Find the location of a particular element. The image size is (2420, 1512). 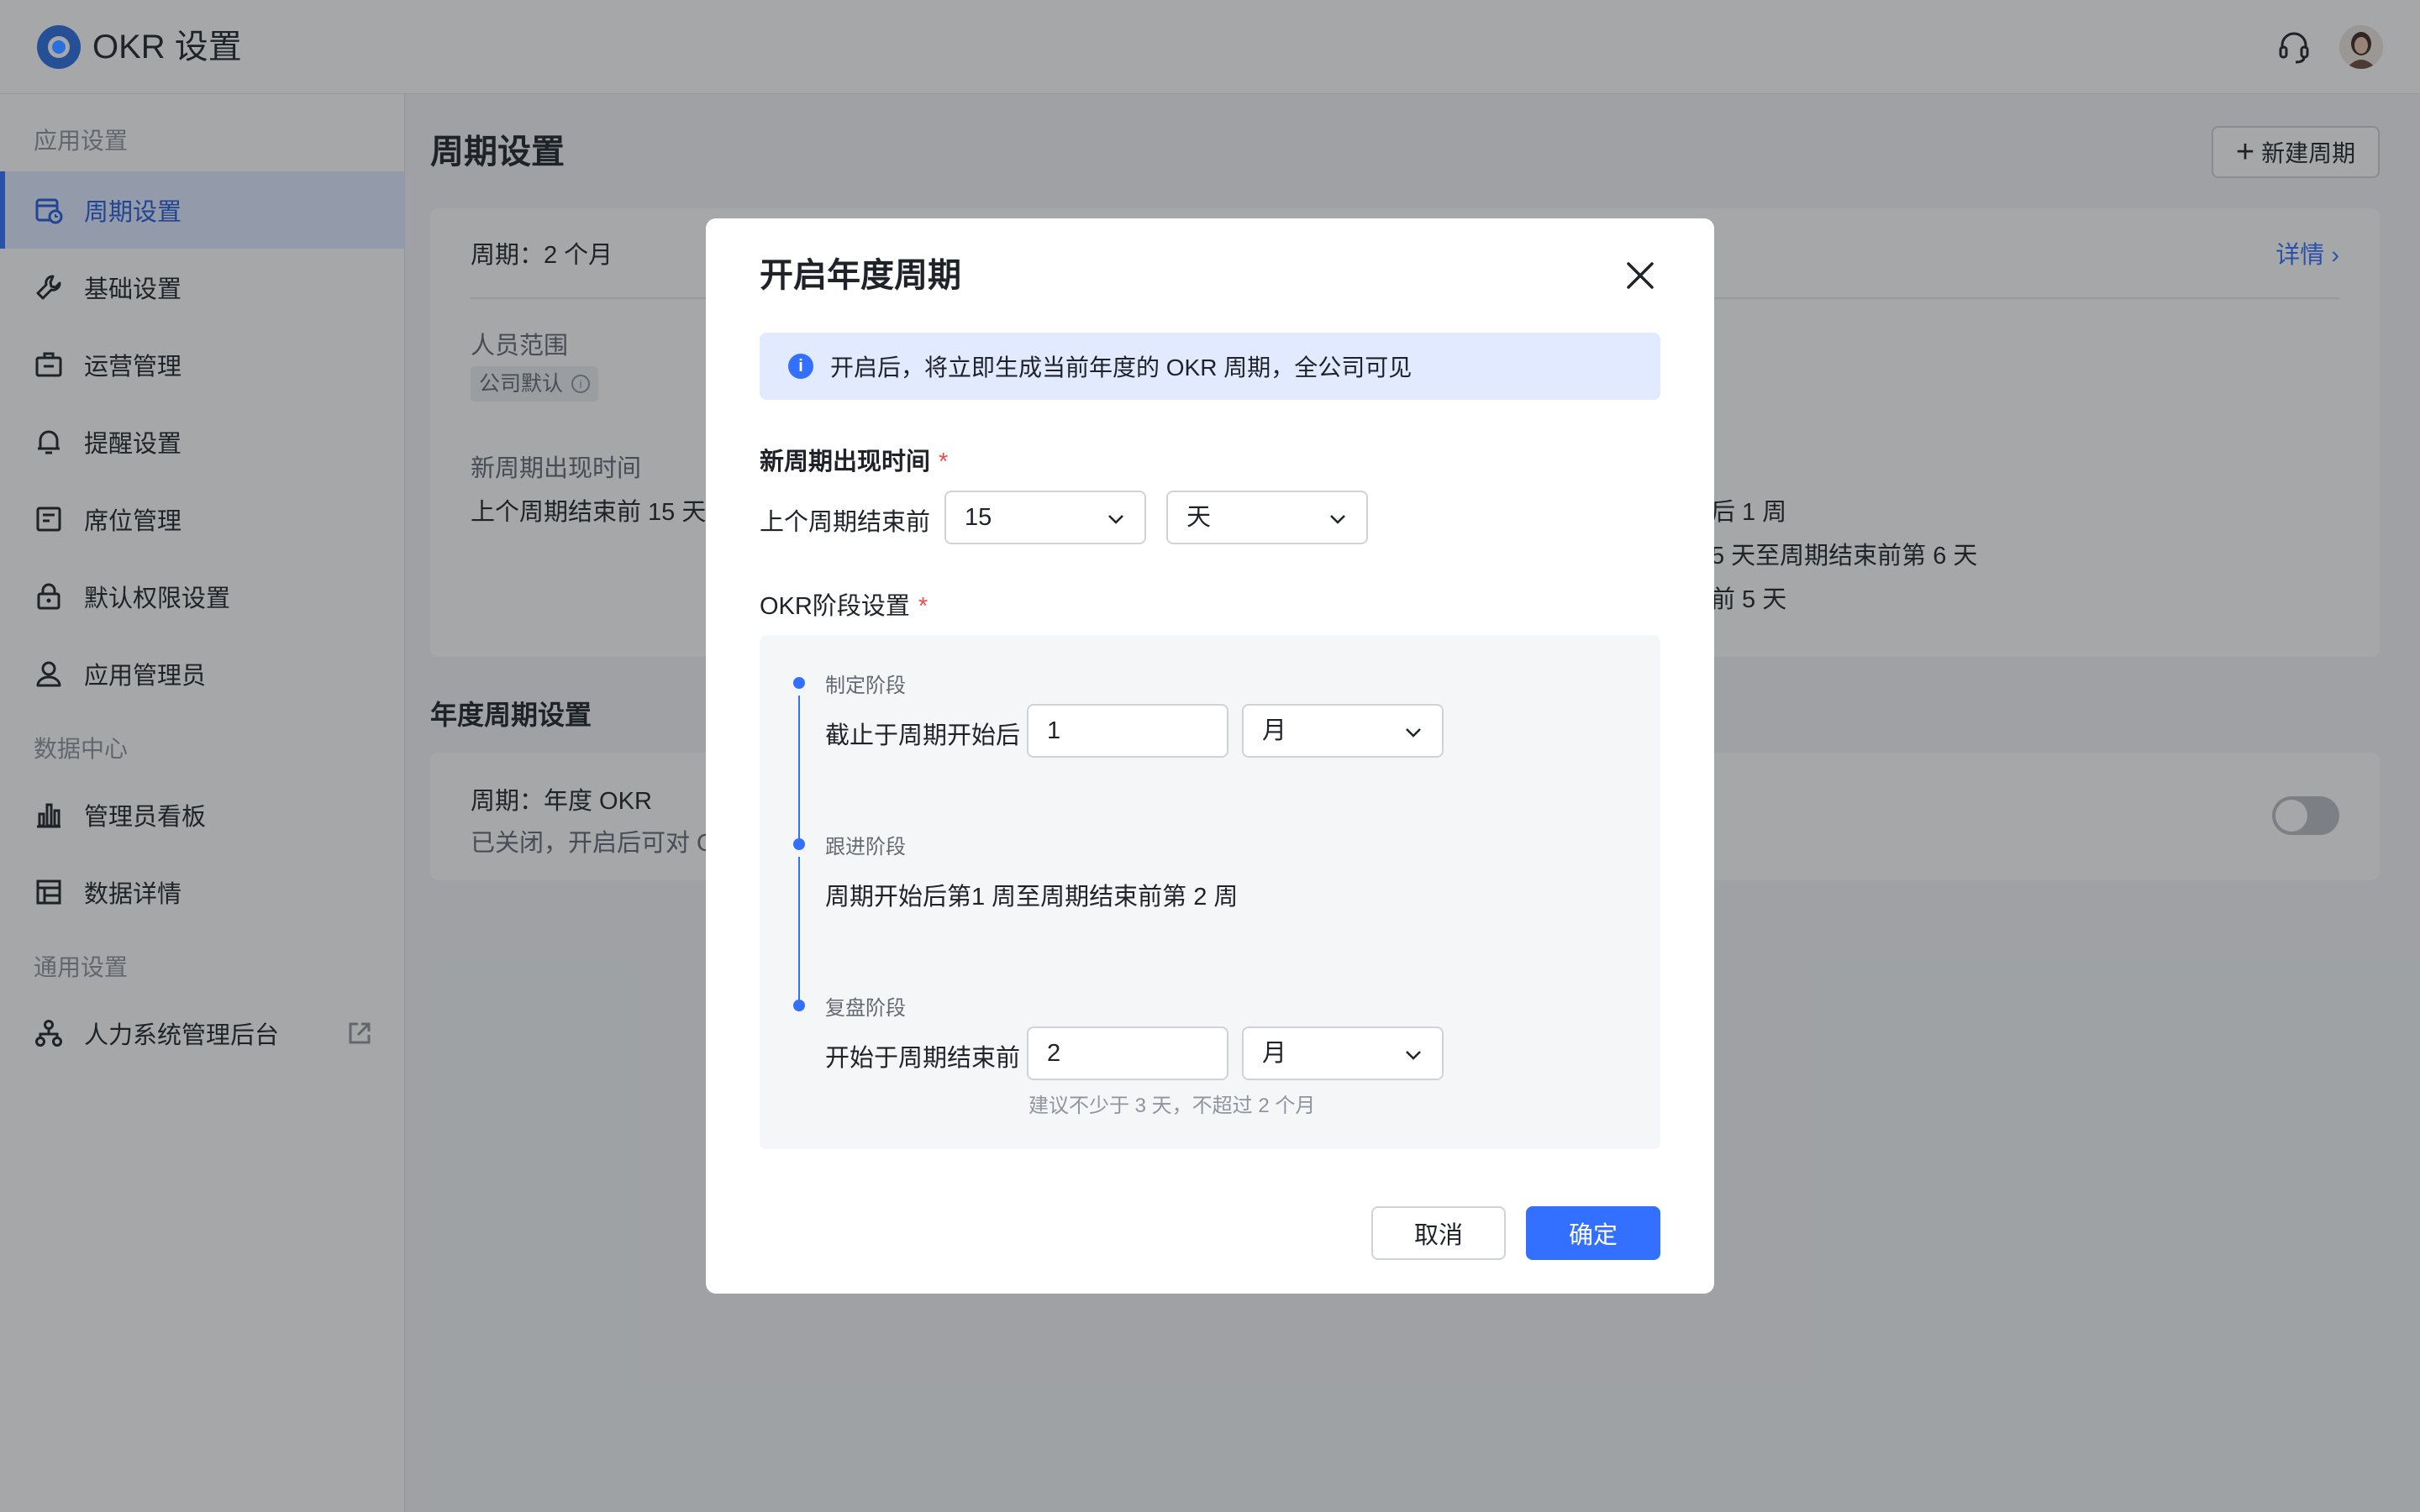

review-stage-name: 复盘阶段 is located at coordinates (866, 1008).